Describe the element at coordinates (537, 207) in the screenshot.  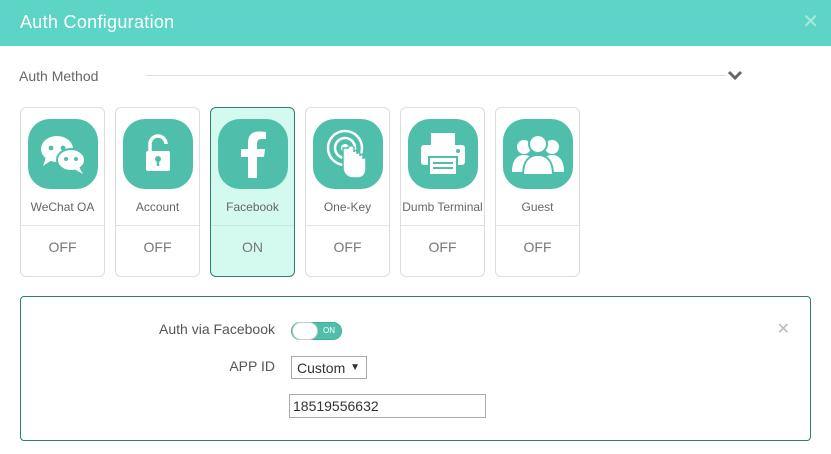
I see `auth-method-label: Guest` at that location.